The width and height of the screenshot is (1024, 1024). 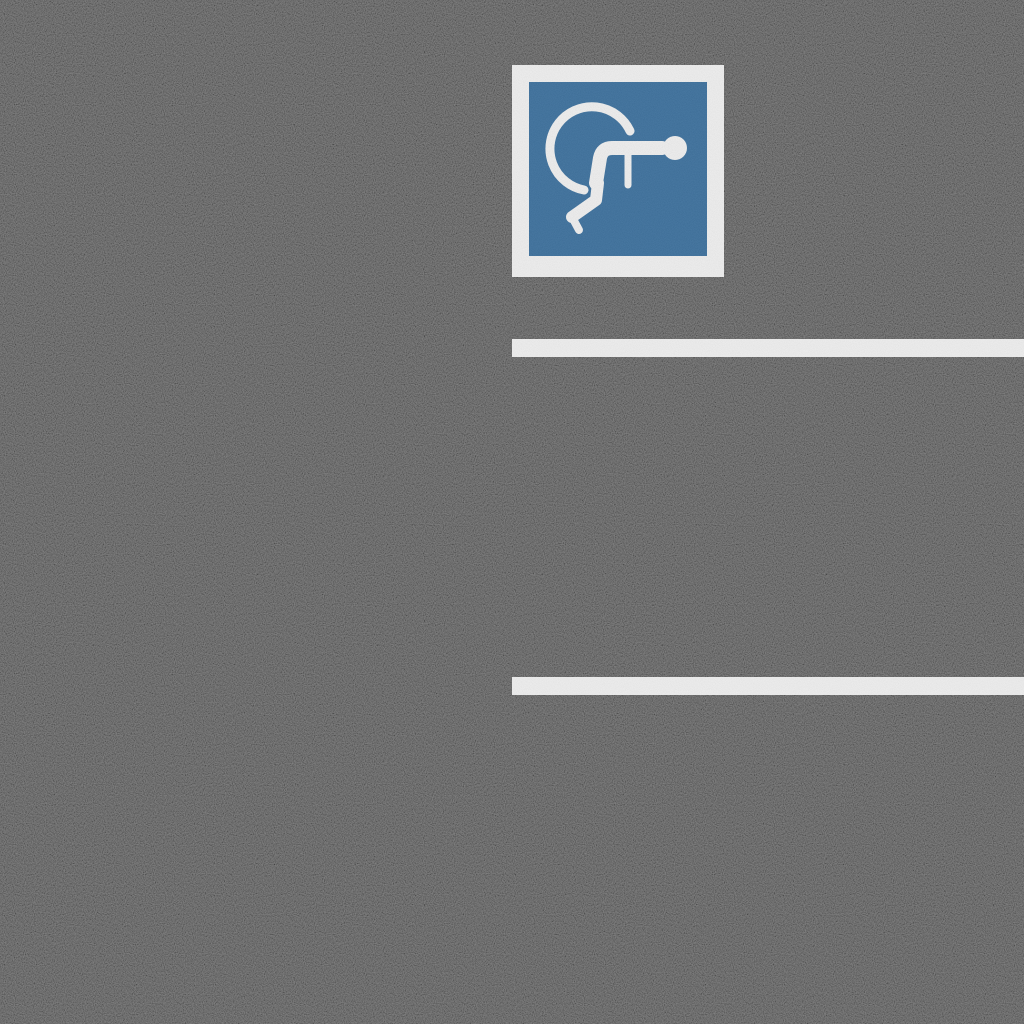 I want to click on marking-paint-texture, so click(x=618, y=171).